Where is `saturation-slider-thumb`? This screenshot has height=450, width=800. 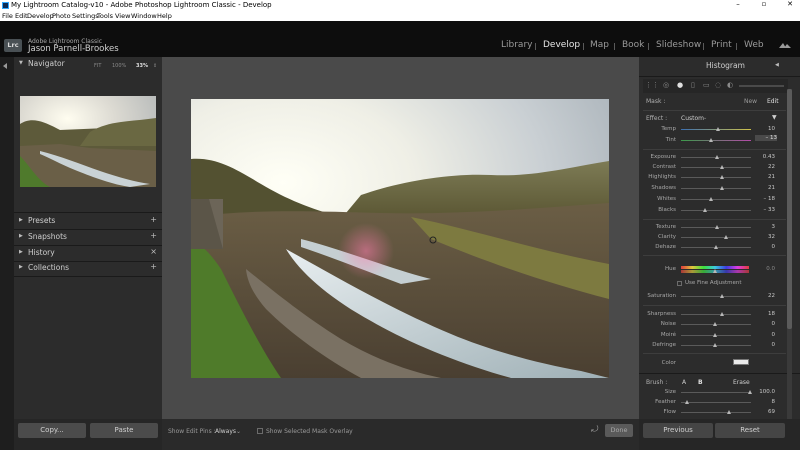 saturation-slider-thumb is located at coordinates (722, 296).